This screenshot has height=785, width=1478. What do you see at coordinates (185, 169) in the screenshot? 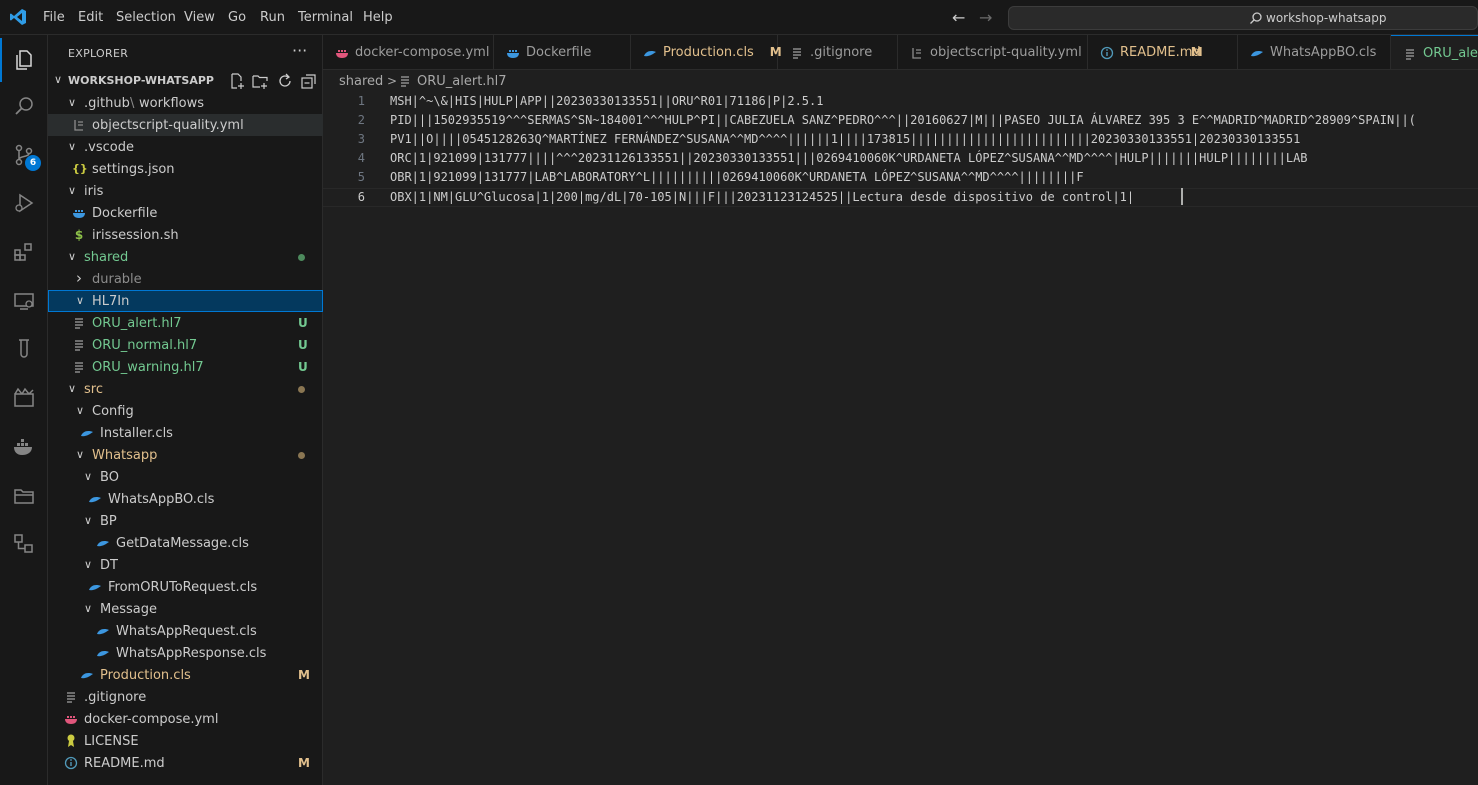
I see `tree-file: {} settings.json` at bounding box center [185, 169].